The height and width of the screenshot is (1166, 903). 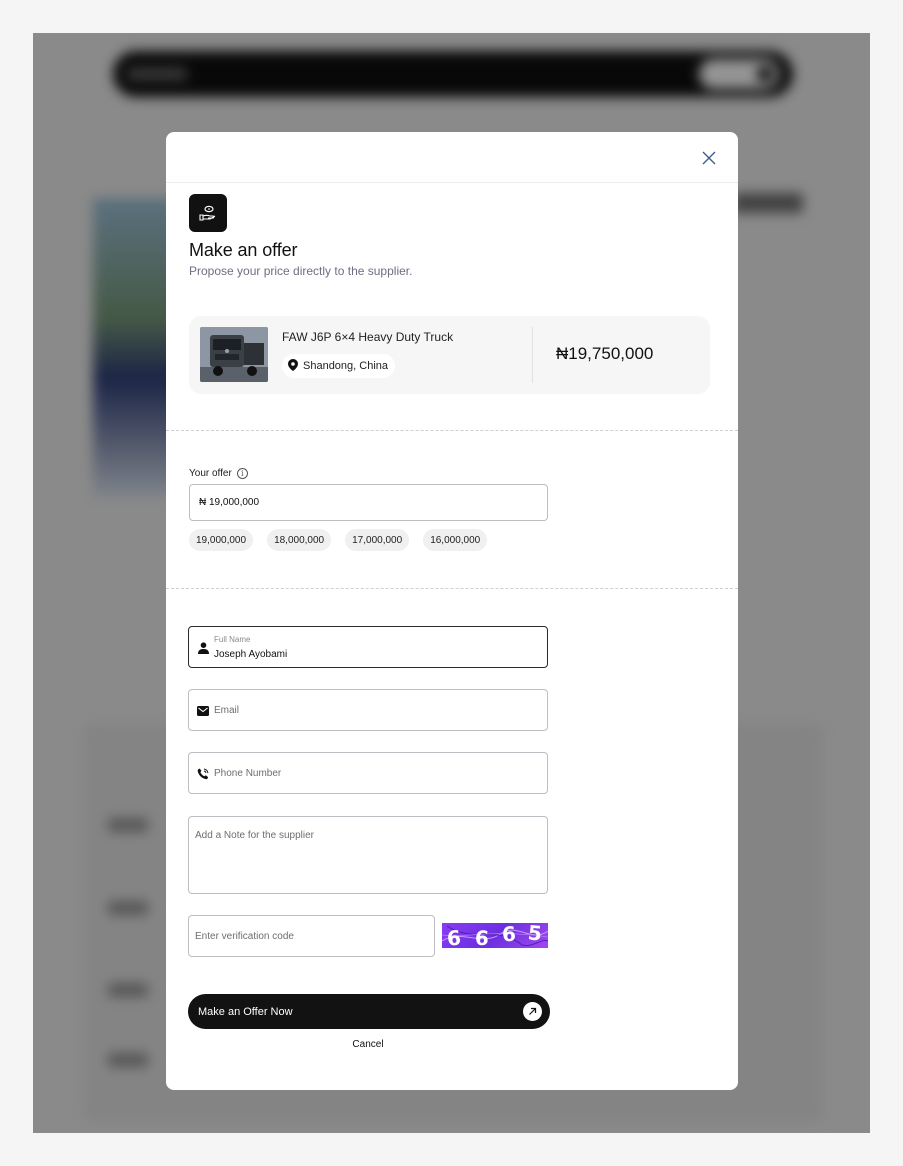 I want to click on phone-field: Phone Number, so click(x=368, y=773).